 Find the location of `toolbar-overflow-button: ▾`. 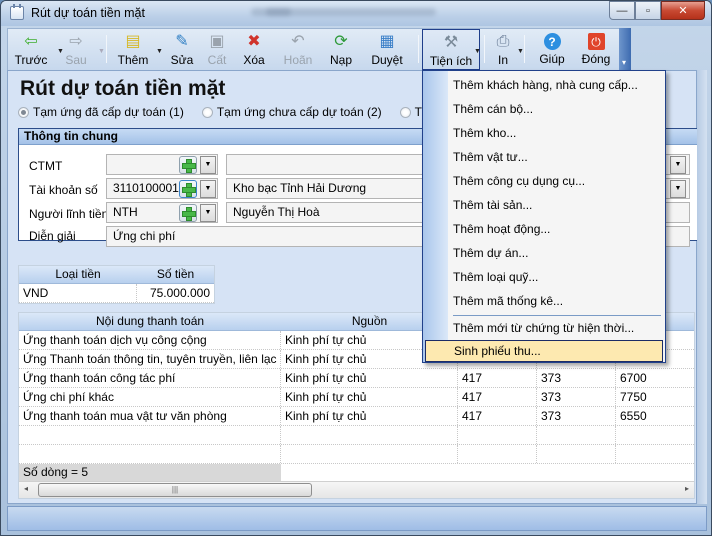

toolbar-overflow-button: ▾ is located at coordinates (625, 49).